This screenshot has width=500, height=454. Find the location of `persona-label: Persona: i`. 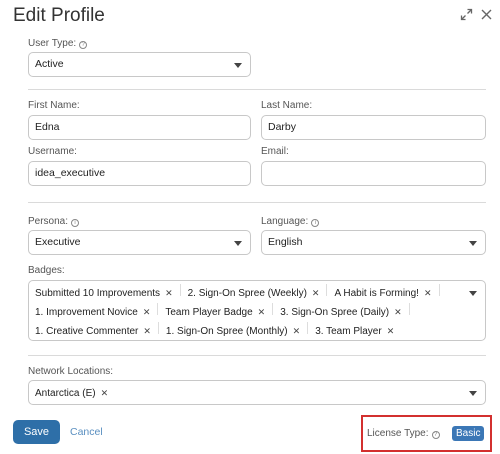

persona-label: Persona: i is located at coordinates (54, 221).